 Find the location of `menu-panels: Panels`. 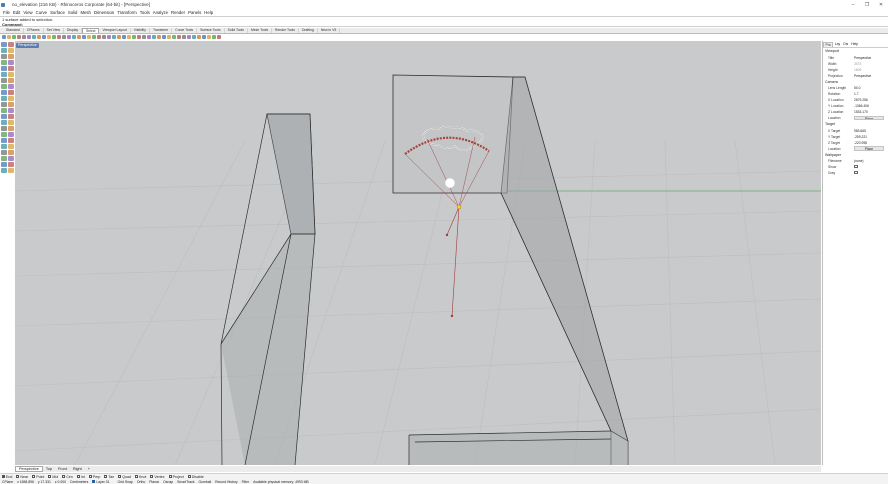

menu-panels: Panels is located at coordinates (194, 12).